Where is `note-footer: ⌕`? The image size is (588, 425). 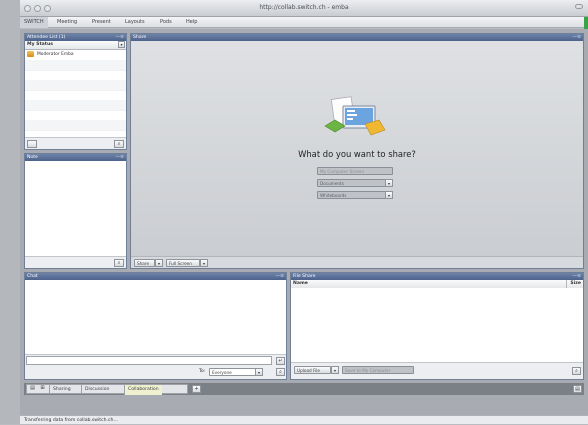 note-footer: ⌕ is located at coordinates (75, 262).